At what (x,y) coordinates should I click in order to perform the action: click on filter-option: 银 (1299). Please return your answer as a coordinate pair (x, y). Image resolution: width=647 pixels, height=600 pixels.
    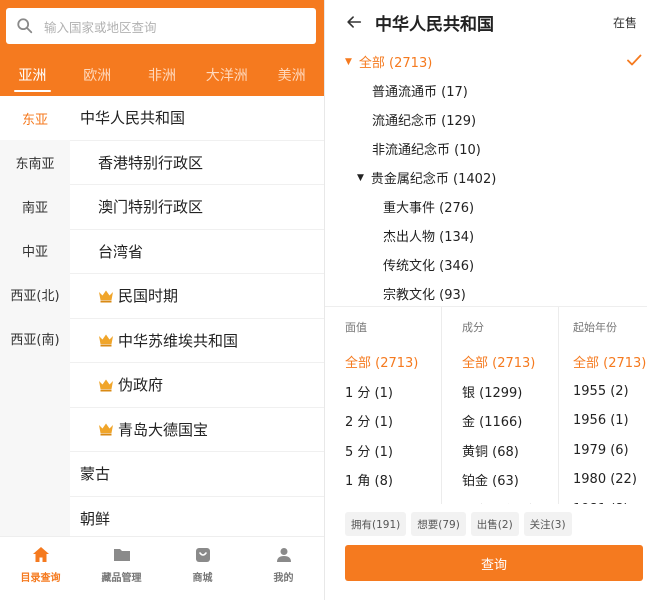
    Looking at the image, I should click on (510, 392).